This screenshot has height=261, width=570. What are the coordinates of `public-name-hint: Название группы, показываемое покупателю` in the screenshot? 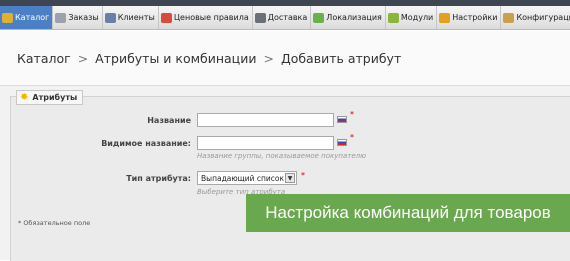 It's located at (282, 156).